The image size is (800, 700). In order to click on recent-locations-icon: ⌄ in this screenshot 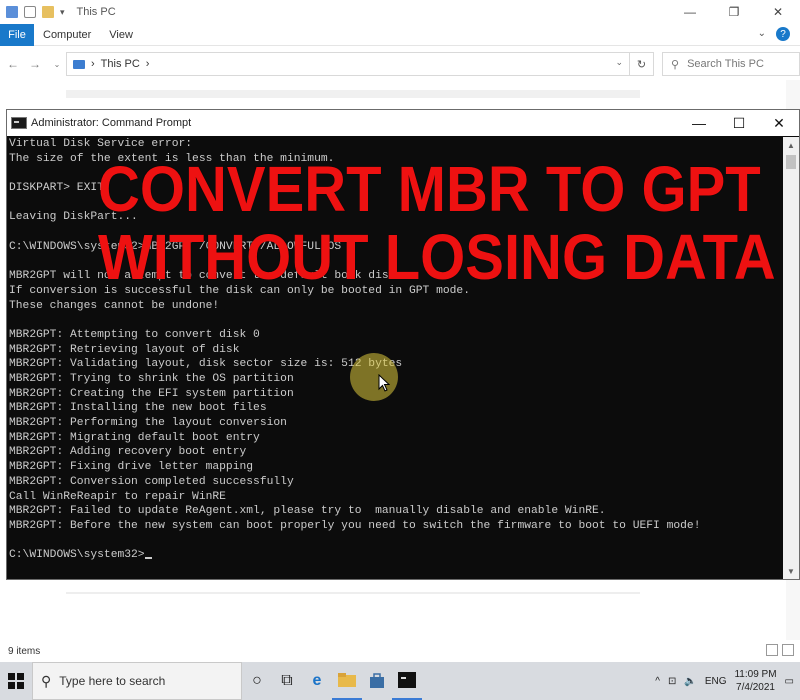, I will do `click(57, 64)`.